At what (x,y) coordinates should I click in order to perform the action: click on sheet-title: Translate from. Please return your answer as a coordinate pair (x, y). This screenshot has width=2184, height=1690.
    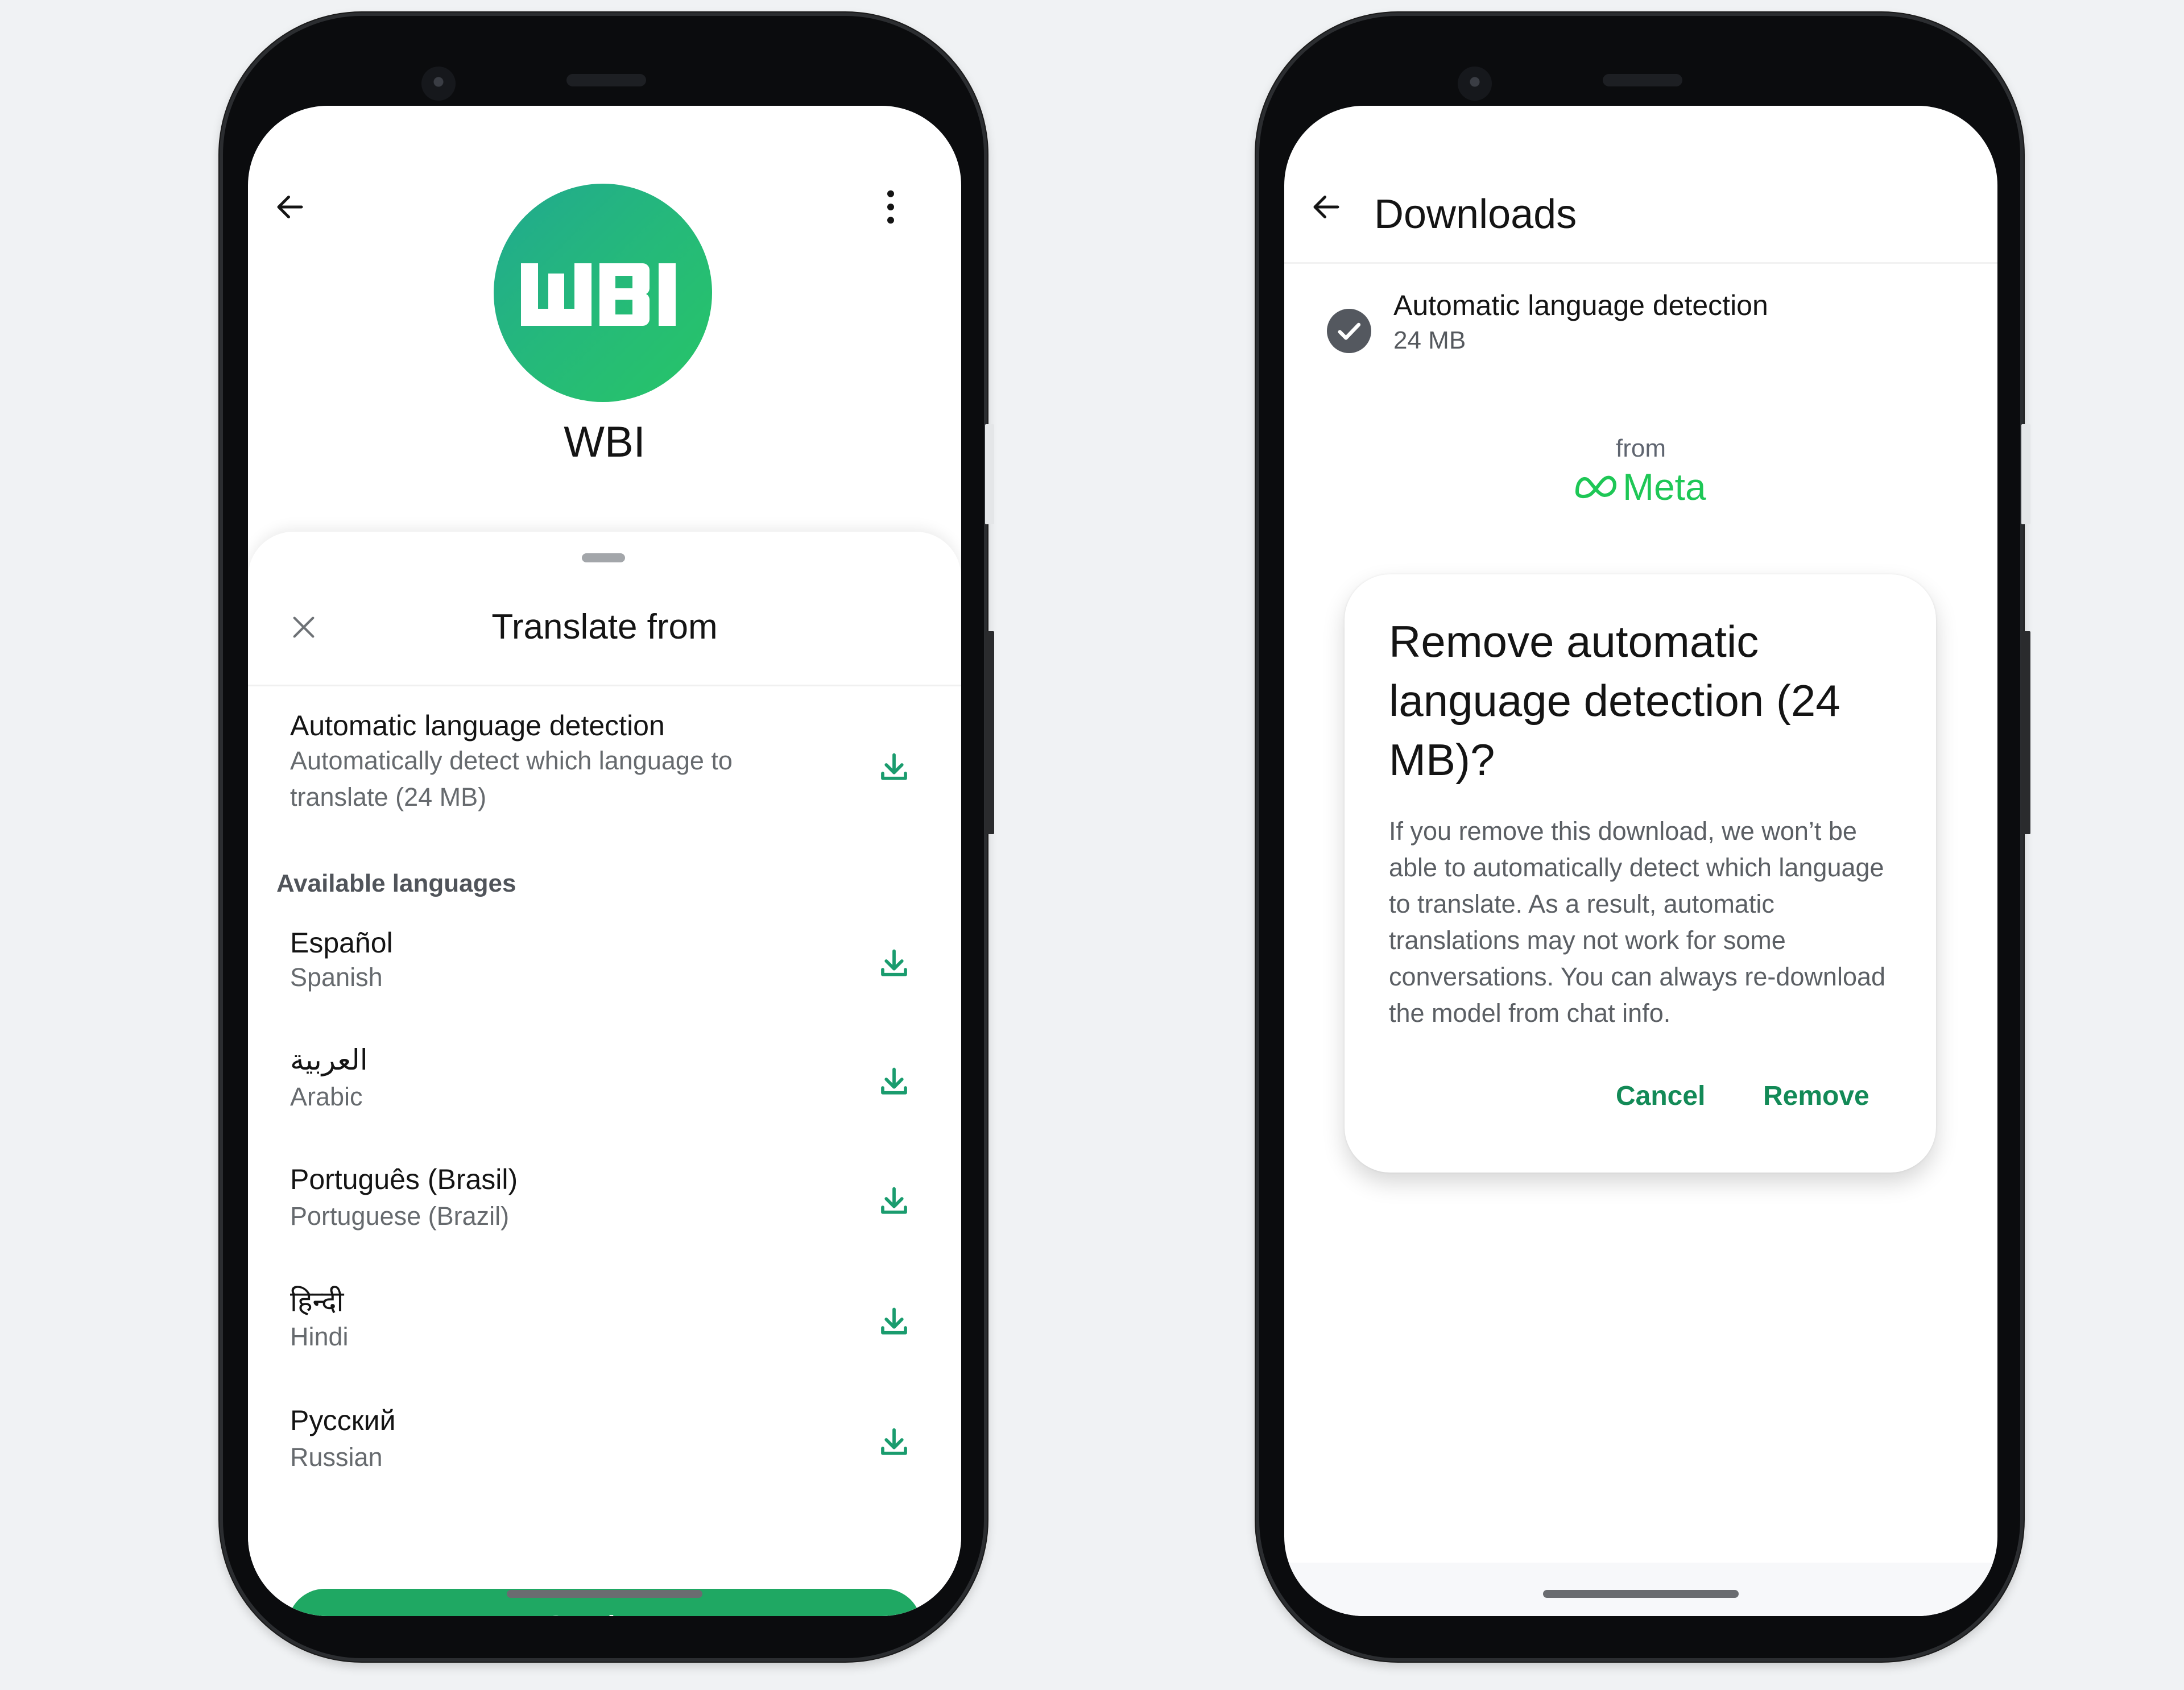
    Looking at the image, I should click on (604, 627).